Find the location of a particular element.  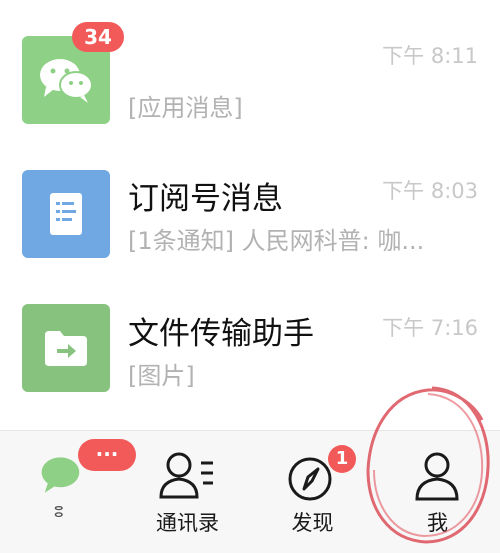

tab-me-label: 我 is located at coordinates (437, 523).